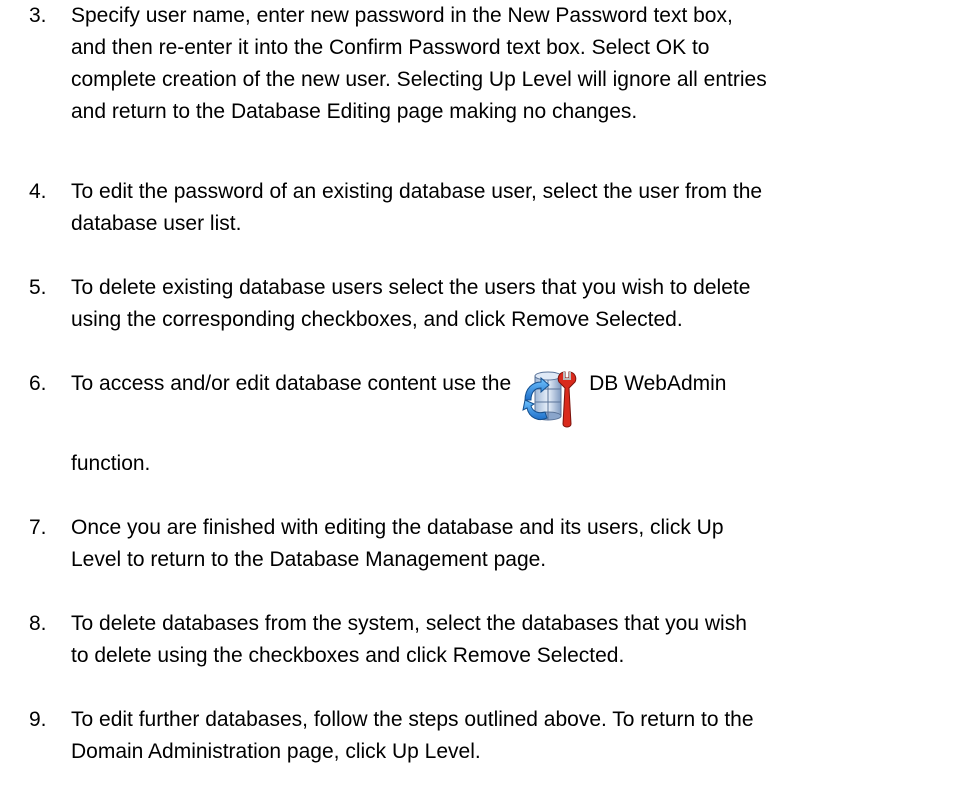  I want to click on text-line: database user list., so click(156, 223).